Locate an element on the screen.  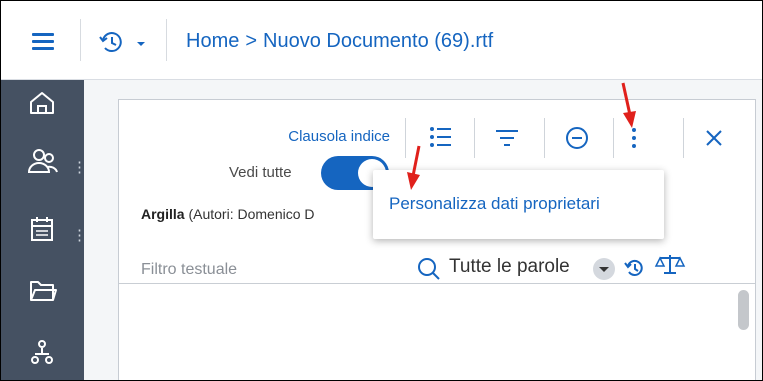
sidebar-item-folder is located at coordinates (42, 298).